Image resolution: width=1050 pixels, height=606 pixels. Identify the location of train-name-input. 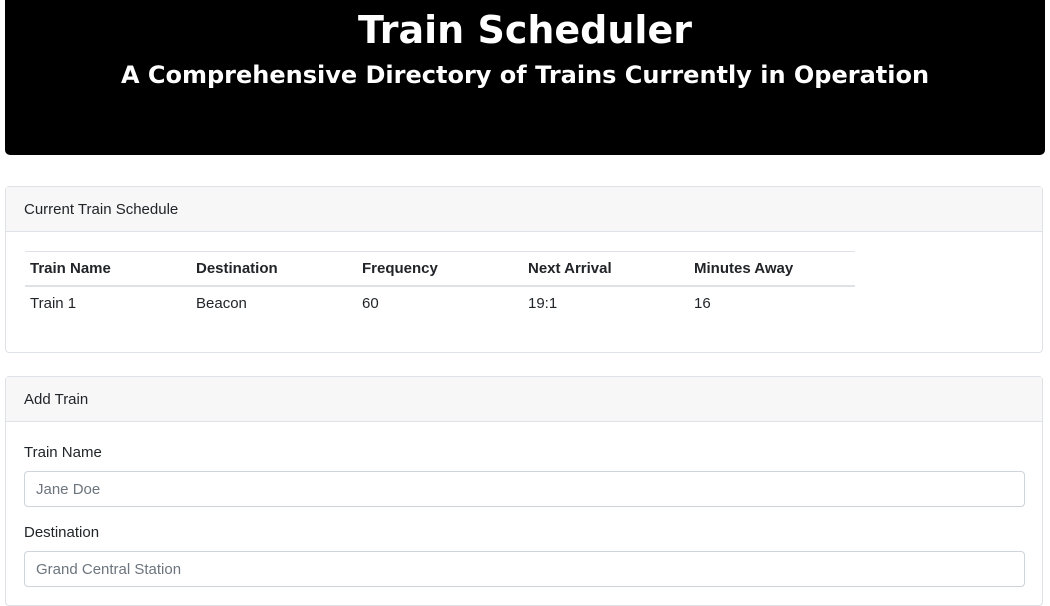
(524, 489).